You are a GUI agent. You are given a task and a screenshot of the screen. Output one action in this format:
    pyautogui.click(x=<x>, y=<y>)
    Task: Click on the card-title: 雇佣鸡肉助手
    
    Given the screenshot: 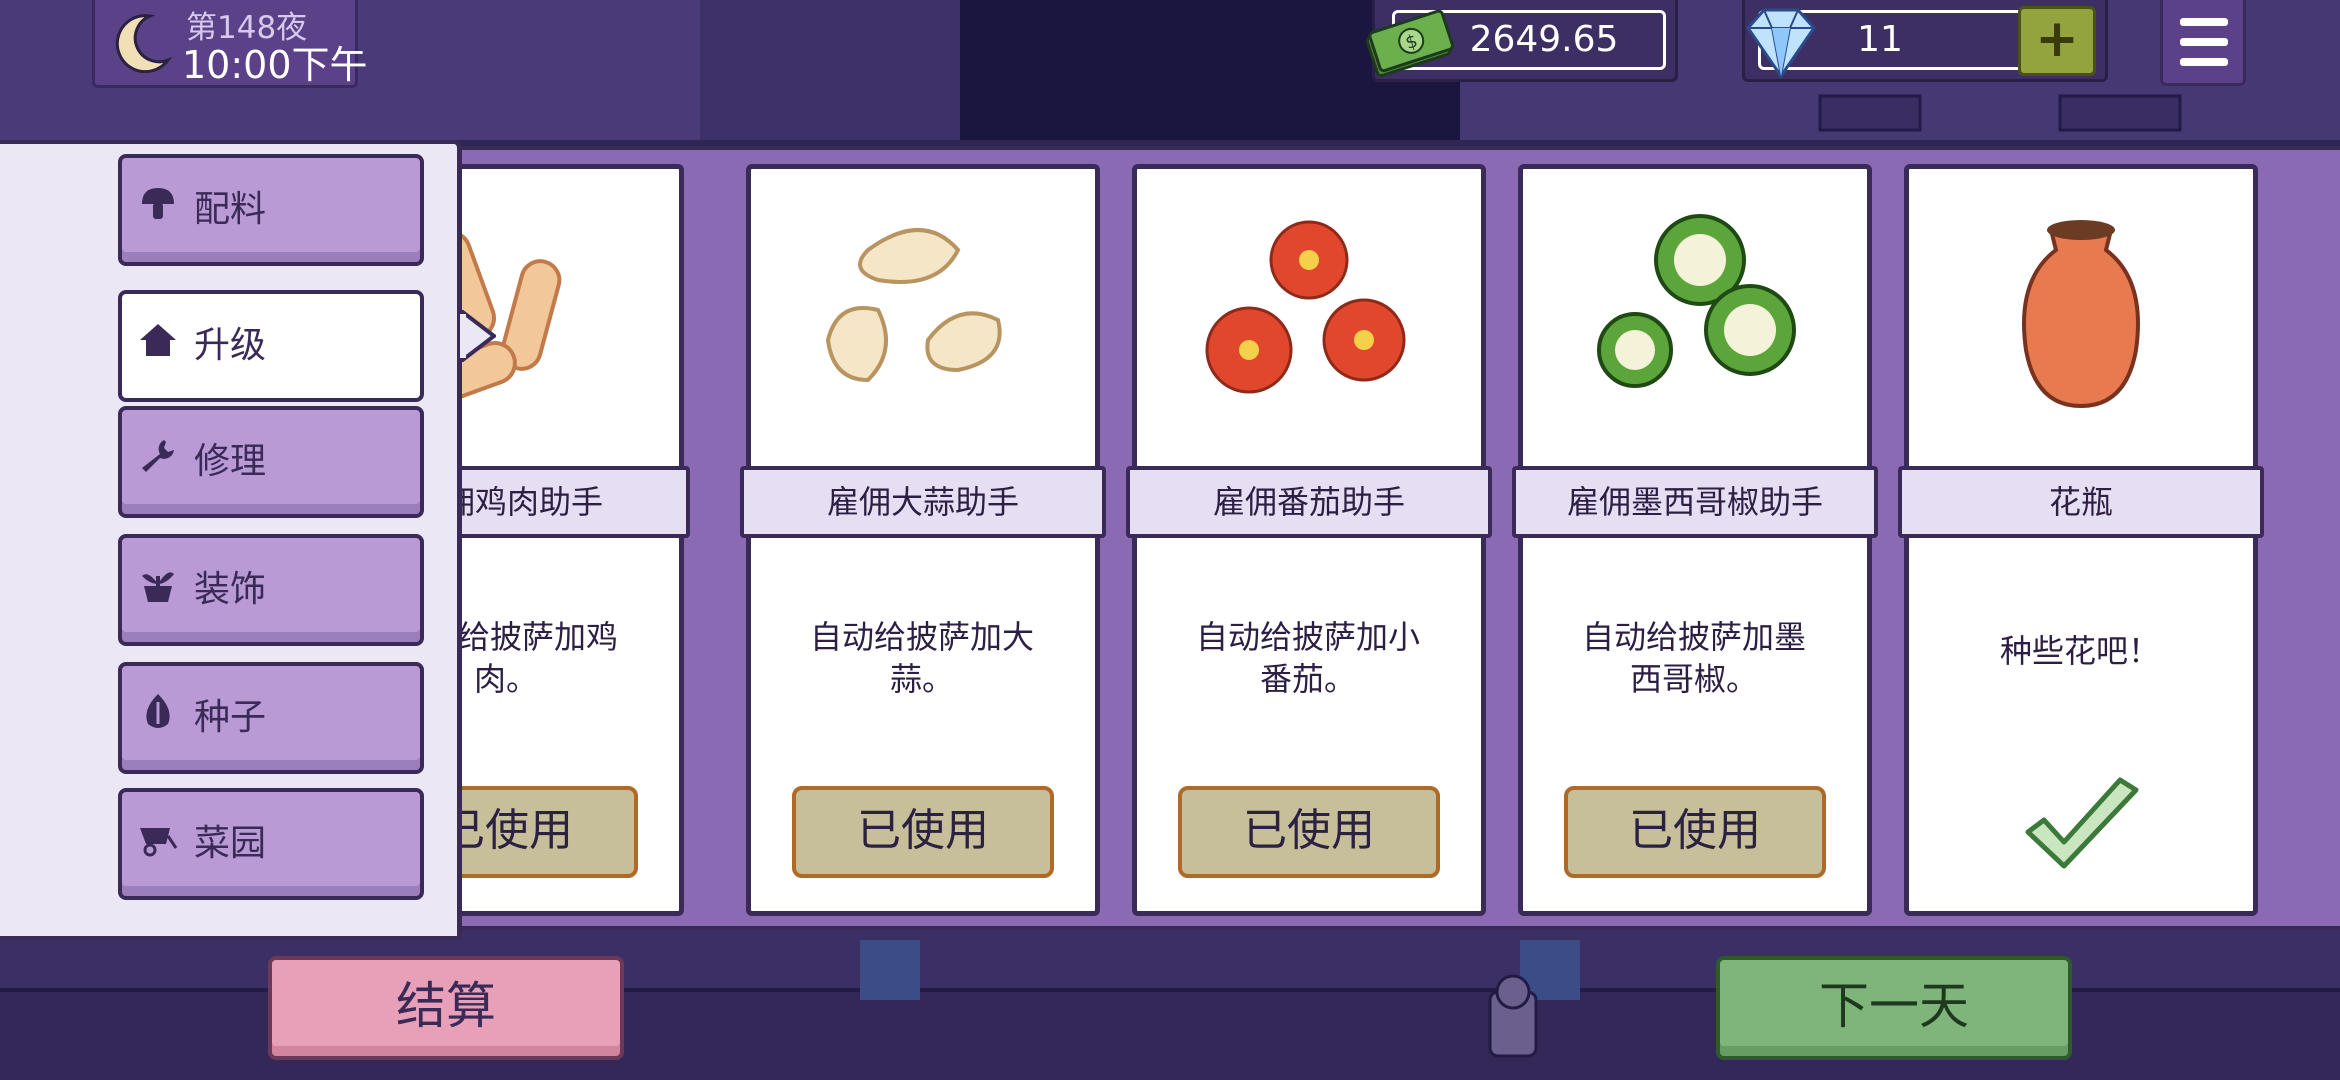 What is the action you would take?
    pyautogui.click(x=576, y=502)
    